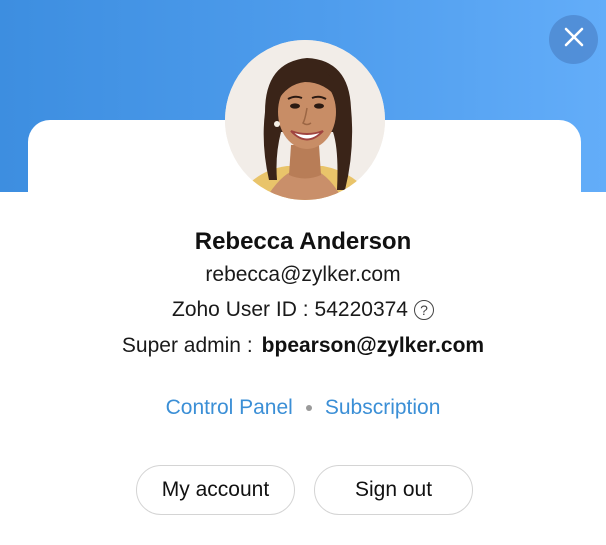 The height and width of the screenshot is (545, 606). What do you see at coordinates (423, 310) in the screenshot?
I see `help-icon: ?` at bounding box center [423, 310].